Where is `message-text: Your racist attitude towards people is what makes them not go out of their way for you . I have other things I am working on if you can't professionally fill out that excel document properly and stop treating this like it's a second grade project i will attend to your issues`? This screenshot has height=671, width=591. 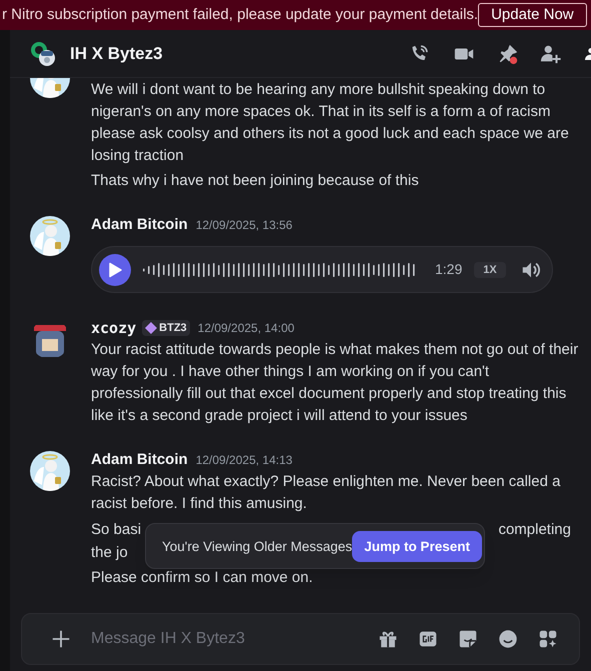 message-text: Your racist attitude towards people is what makes them not go out of their way for you . I have other things I am working on if you can't professionally fill out that excel document properly and stop treating this like it's a second grade project i will attend to your issues is located at coordinates (335, 383).